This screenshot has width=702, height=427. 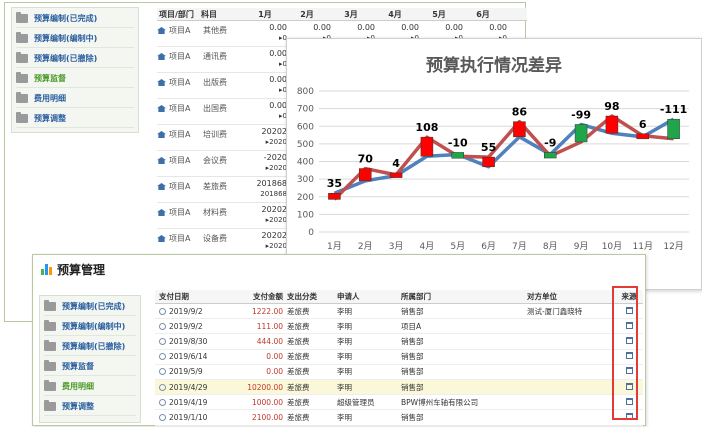 What do you see at coordinates (440, 402) in the screenshot?
I see `cell-text: BPW博州车轴有限公司` at bounding box center [440, 402].